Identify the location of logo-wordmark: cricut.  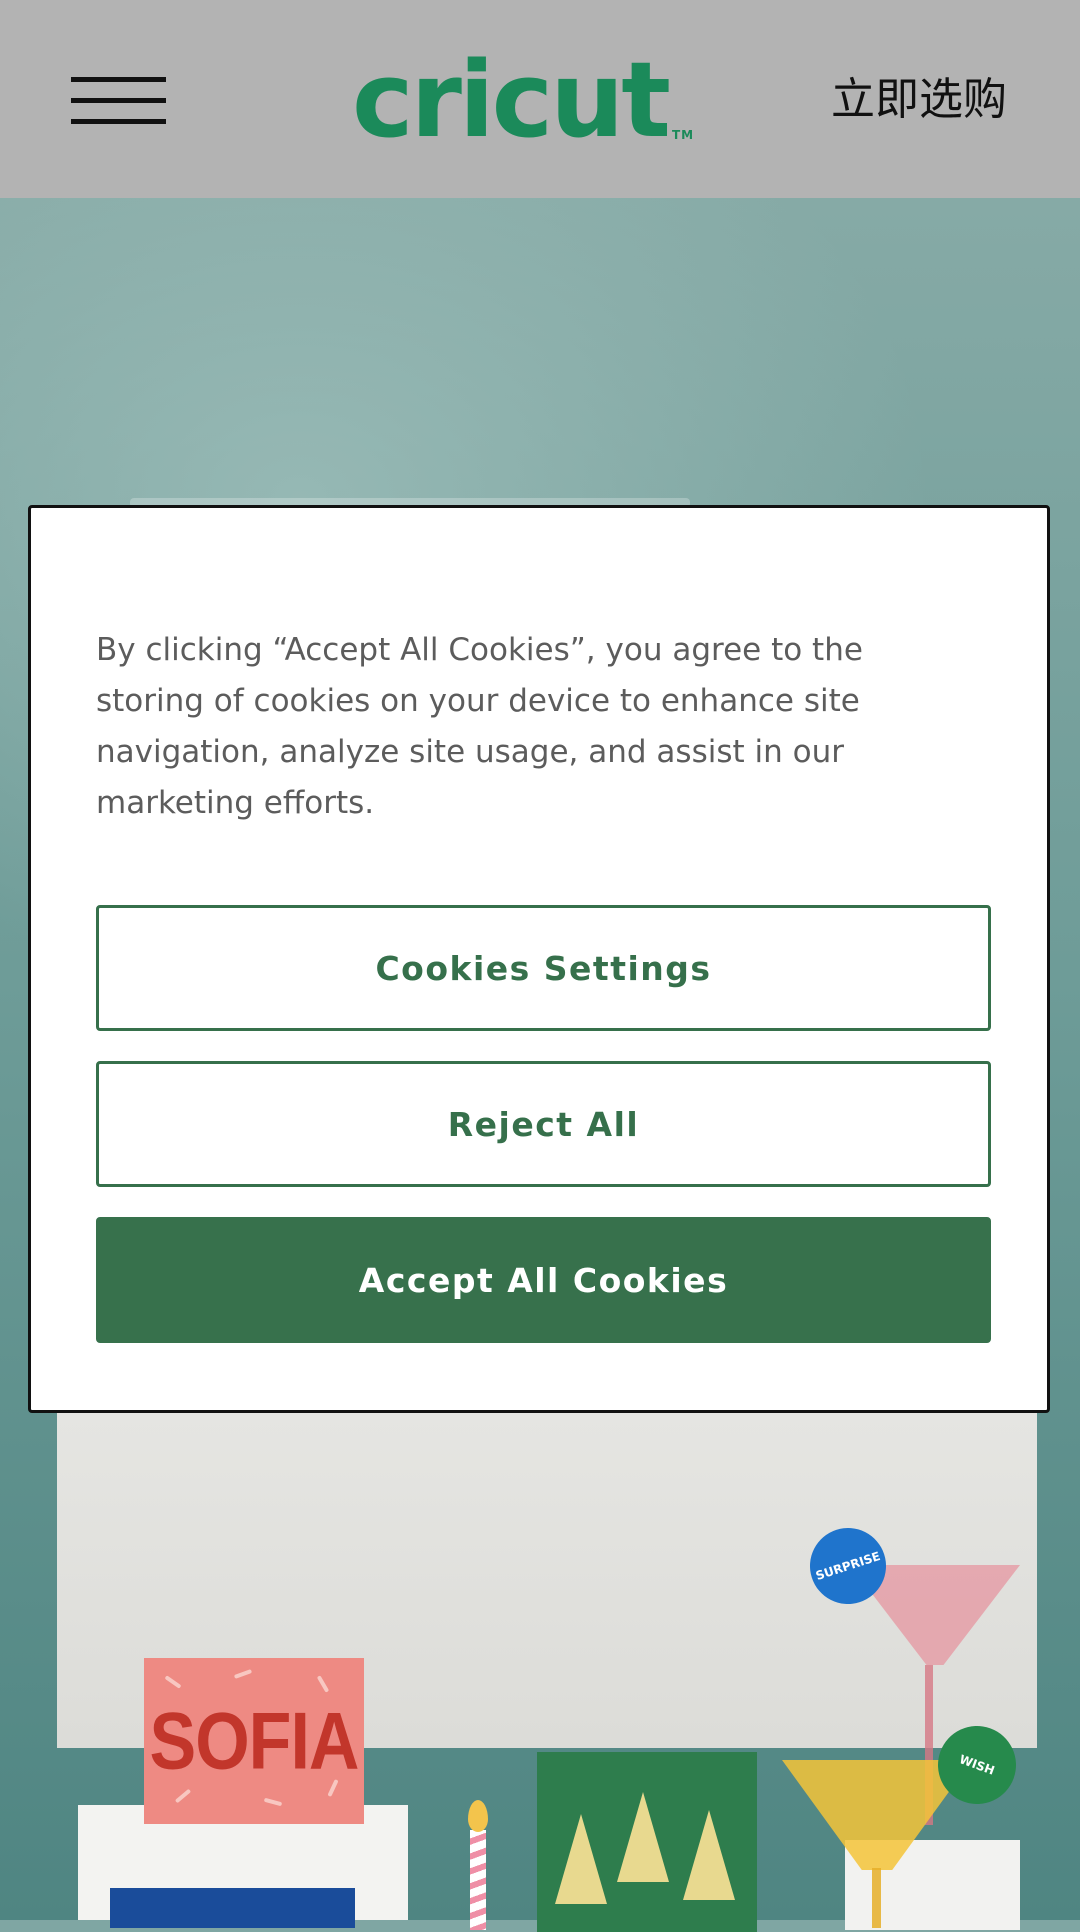
(511, 100).